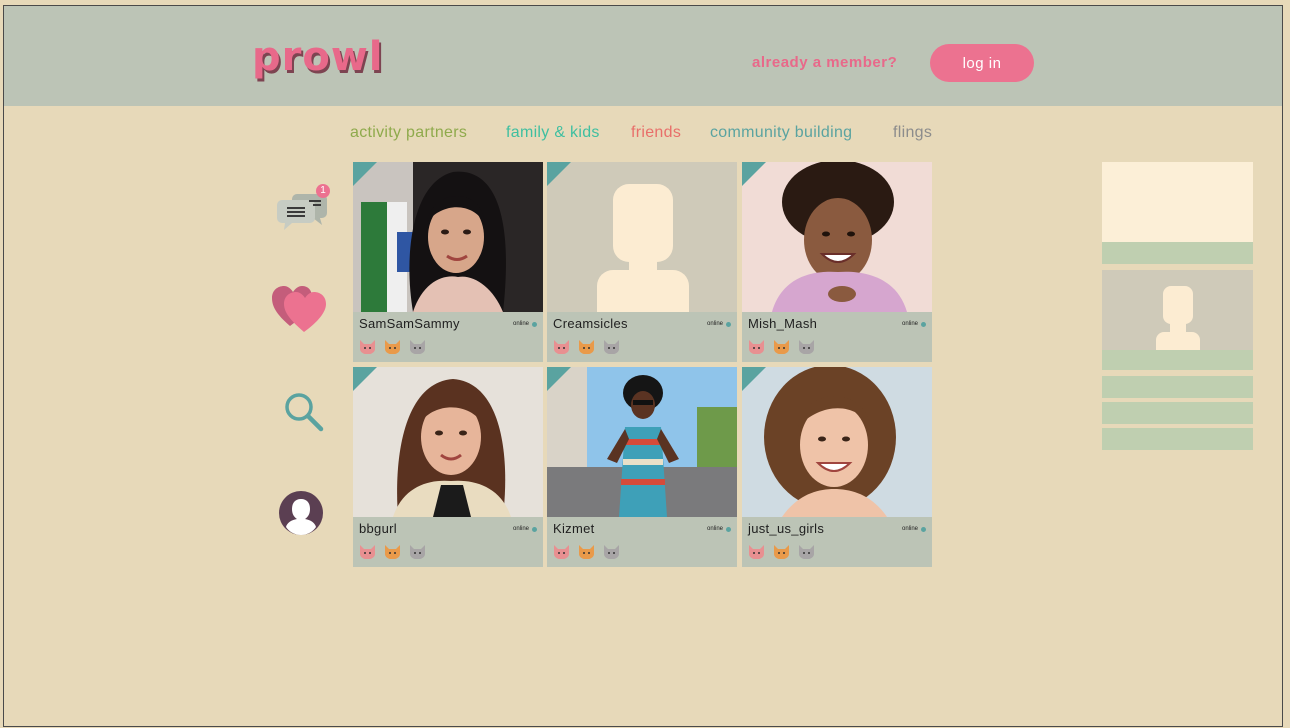 Image resolution: width=1290 pixels, height=728 pixels. What do you see at coordinates (301, 513) in the screenshot?
I see `profile-icon` at bounding box center [301, 513].